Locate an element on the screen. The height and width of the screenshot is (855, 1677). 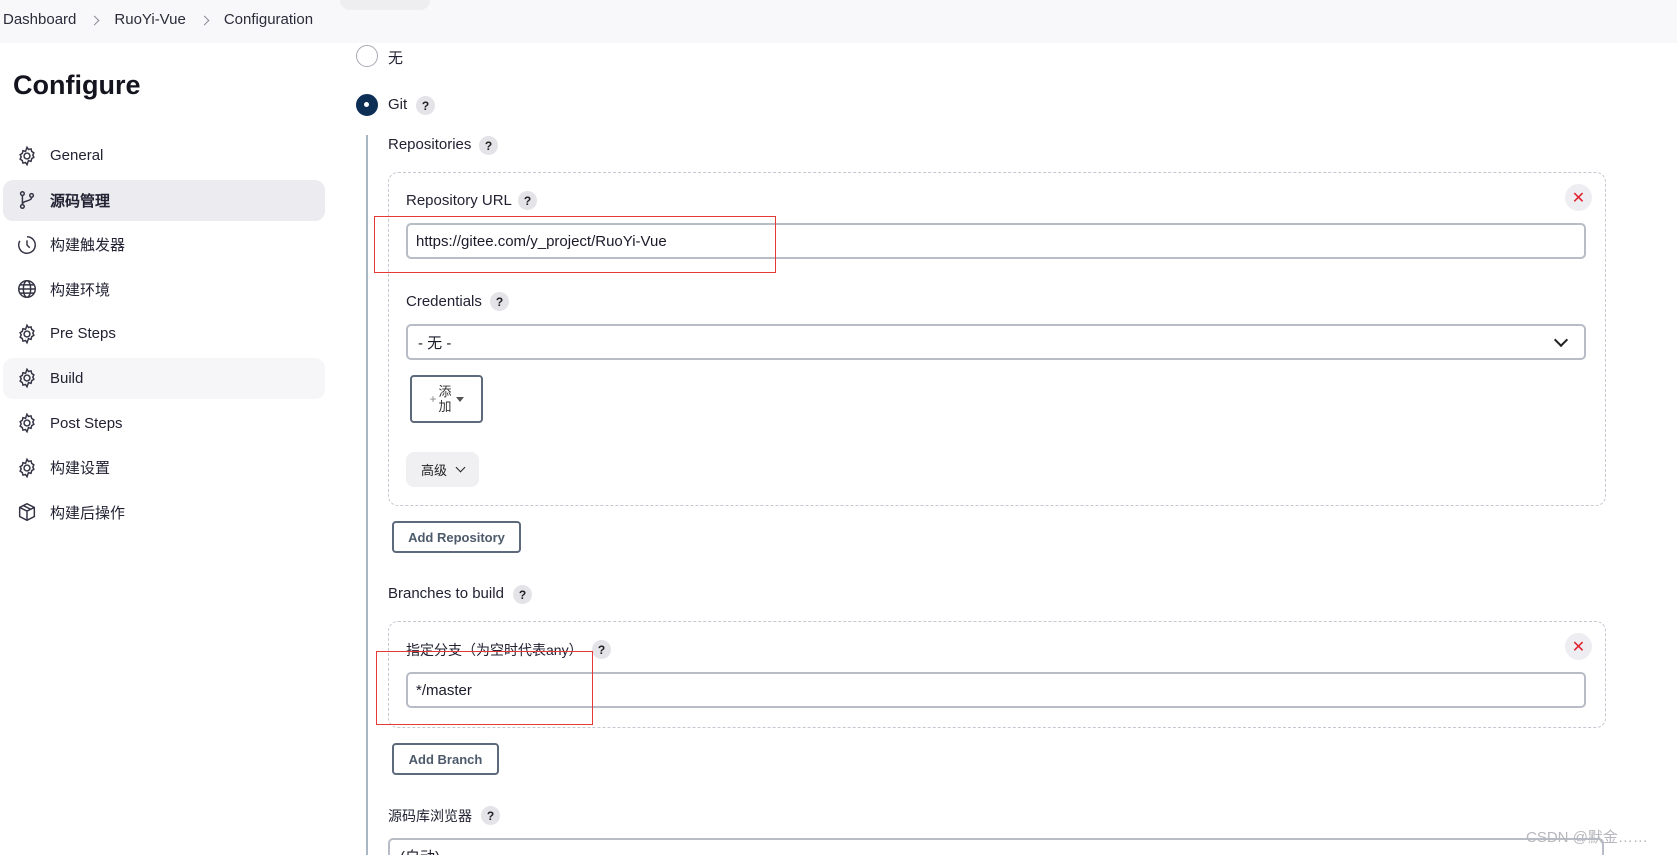
sidebar-item-post-steps: Post Steps is located at coordinates (164, 423).